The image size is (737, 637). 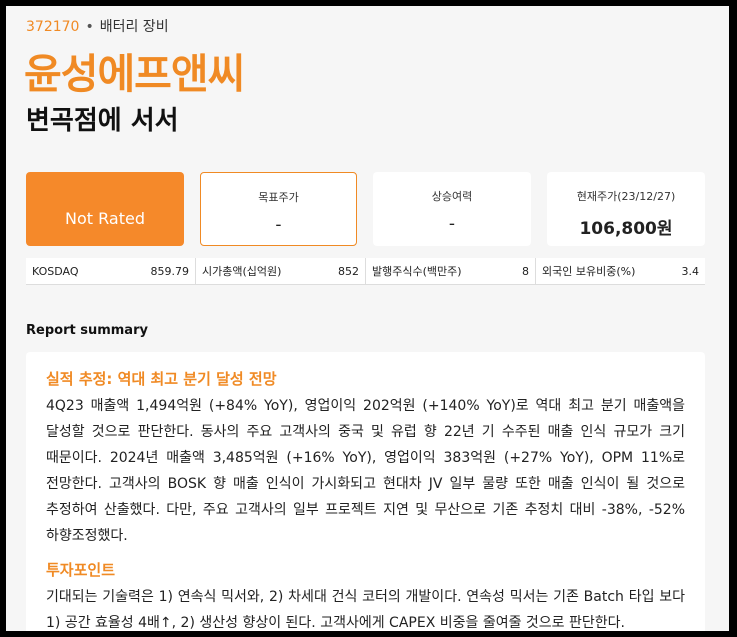 I want to click on stat-label: 시가총액(십억원), so click(x=242, y=271).